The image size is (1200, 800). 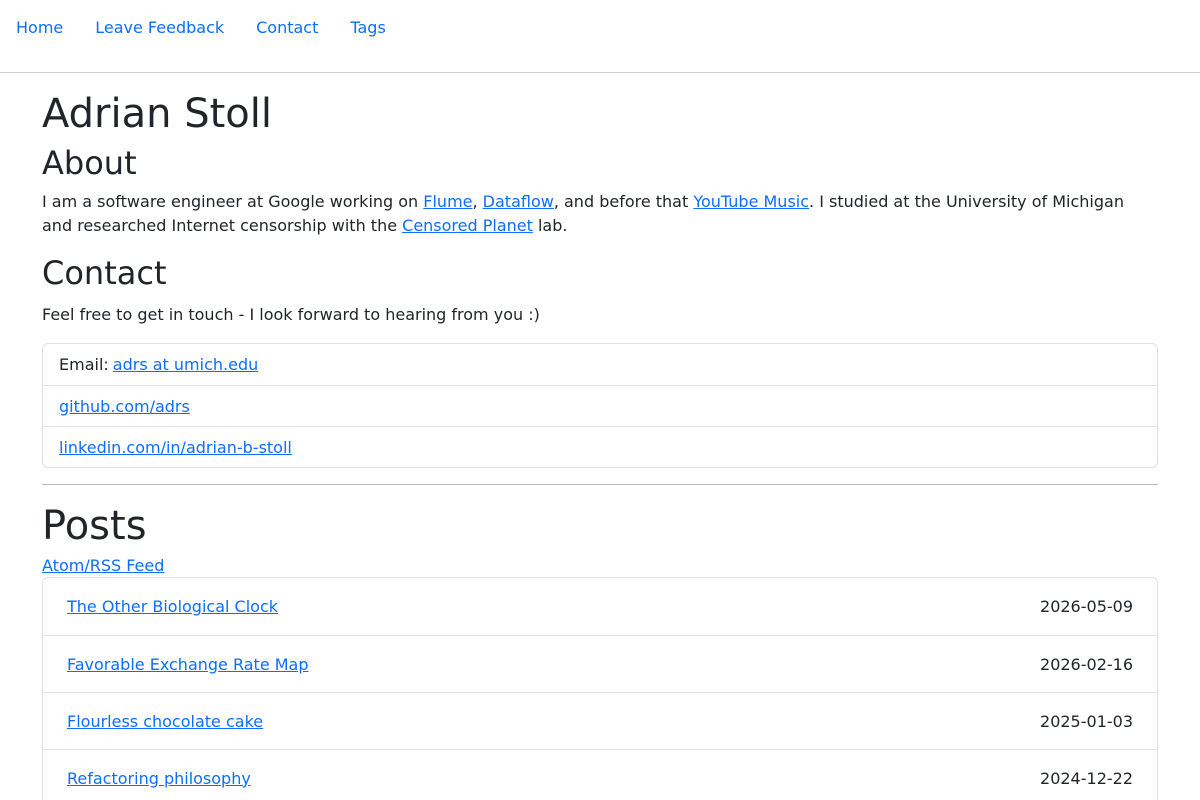 What do you see at coordinates (600, 606) in the screenshot?
I see `post-row: The Other Biological Clock 2026-05-09` at bounding box center [600, 606].